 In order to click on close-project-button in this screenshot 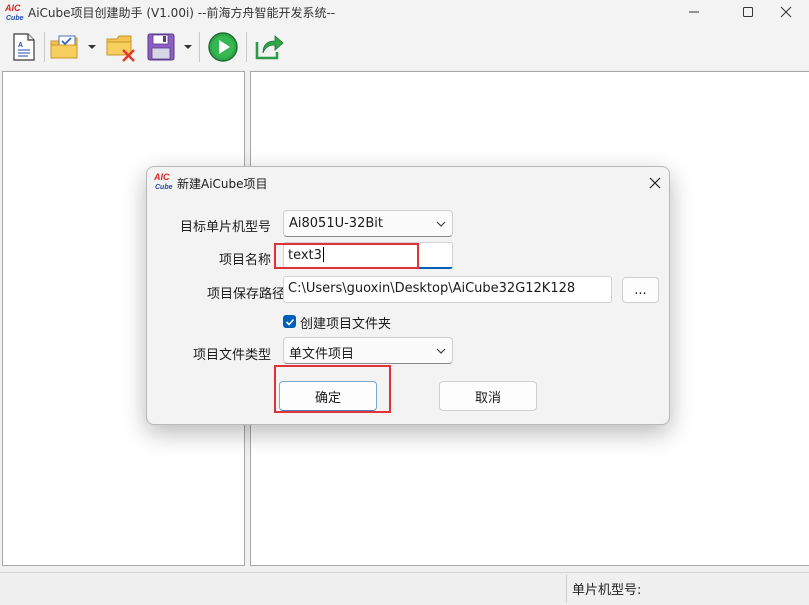, I will do `click(121, 47)`.